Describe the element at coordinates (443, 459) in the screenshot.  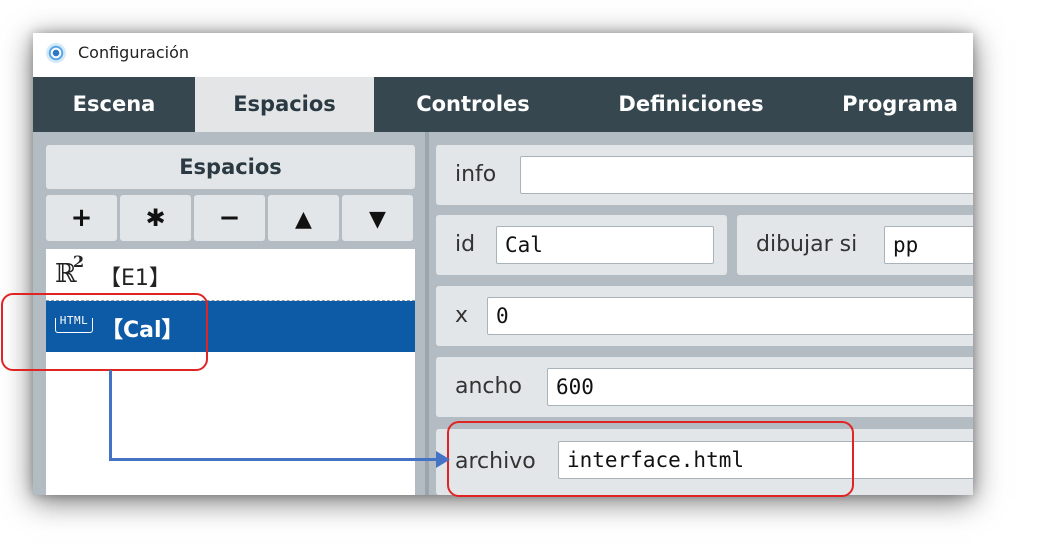
I see `annotation-arrow-head` at that location.